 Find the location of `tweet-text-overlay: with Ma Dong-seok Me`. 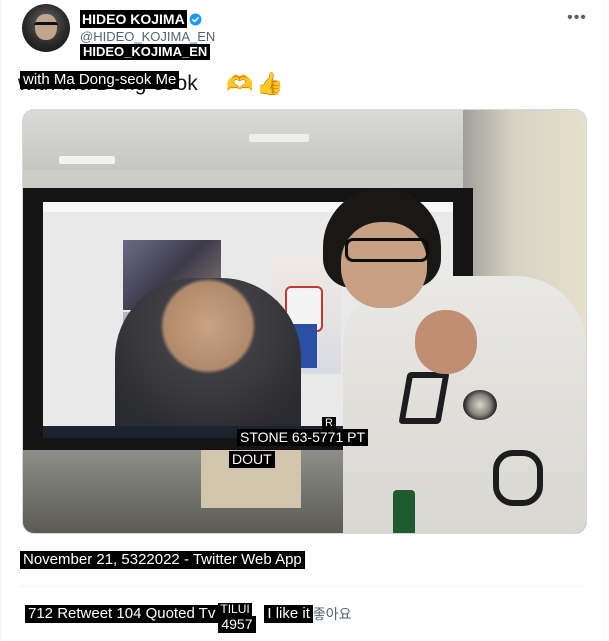

tweet-text-overlay: with Ma Dong-seok Me is located at coordinates (100, 80).